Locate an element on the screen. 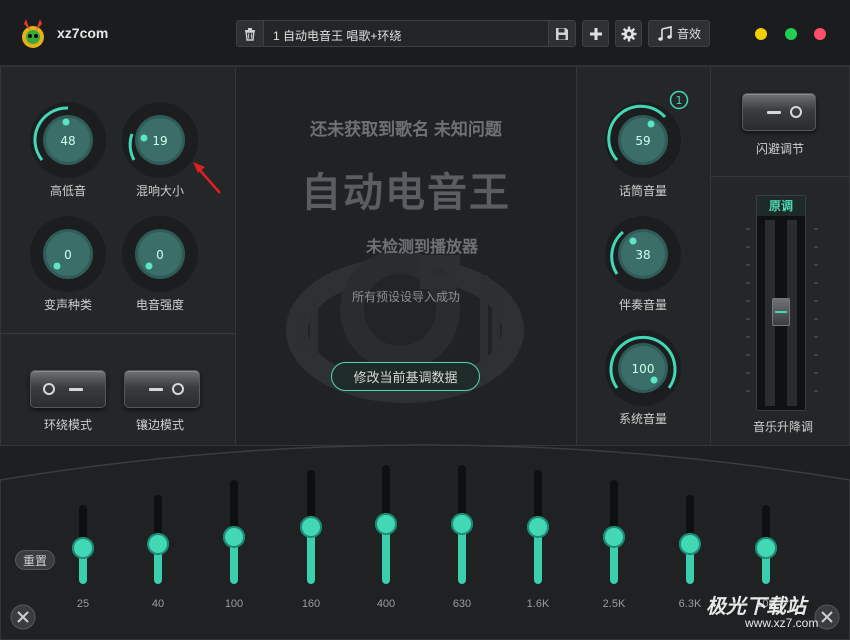 This screenshot has width=850, height=640. surround-mode-toggle is located at coordinates (68, 389).